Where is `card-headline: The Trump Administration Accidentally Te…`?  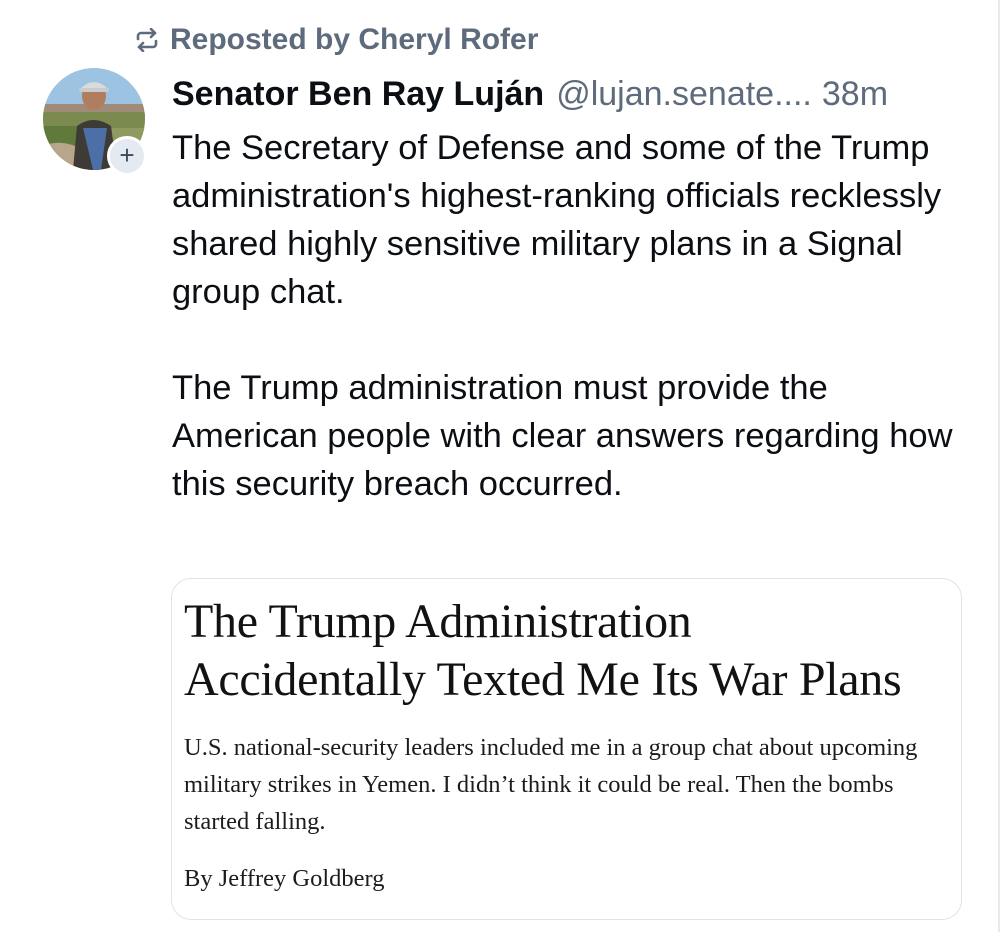
card-headline: The Trump Administration Accidentally Te… is located at coordinates (569, 651).